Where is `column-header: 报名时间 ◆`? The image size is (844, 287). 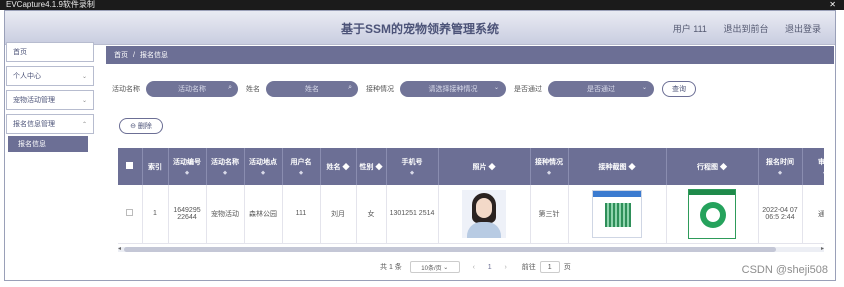
column-header: 报名时间 ◆ is located at coordinates (780, 166).